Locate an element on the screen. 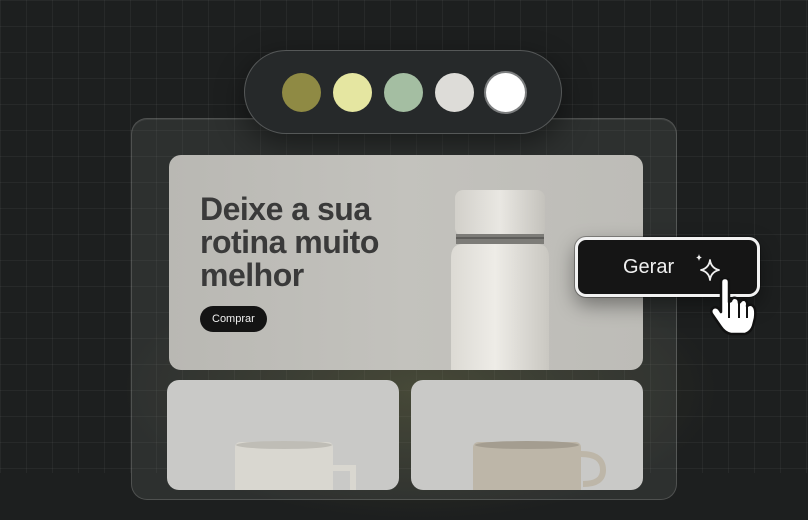 Image resolution: width=808 pixels, height=520 pixels. color-swatch-light-yellow is located at coordinates (352, 92).